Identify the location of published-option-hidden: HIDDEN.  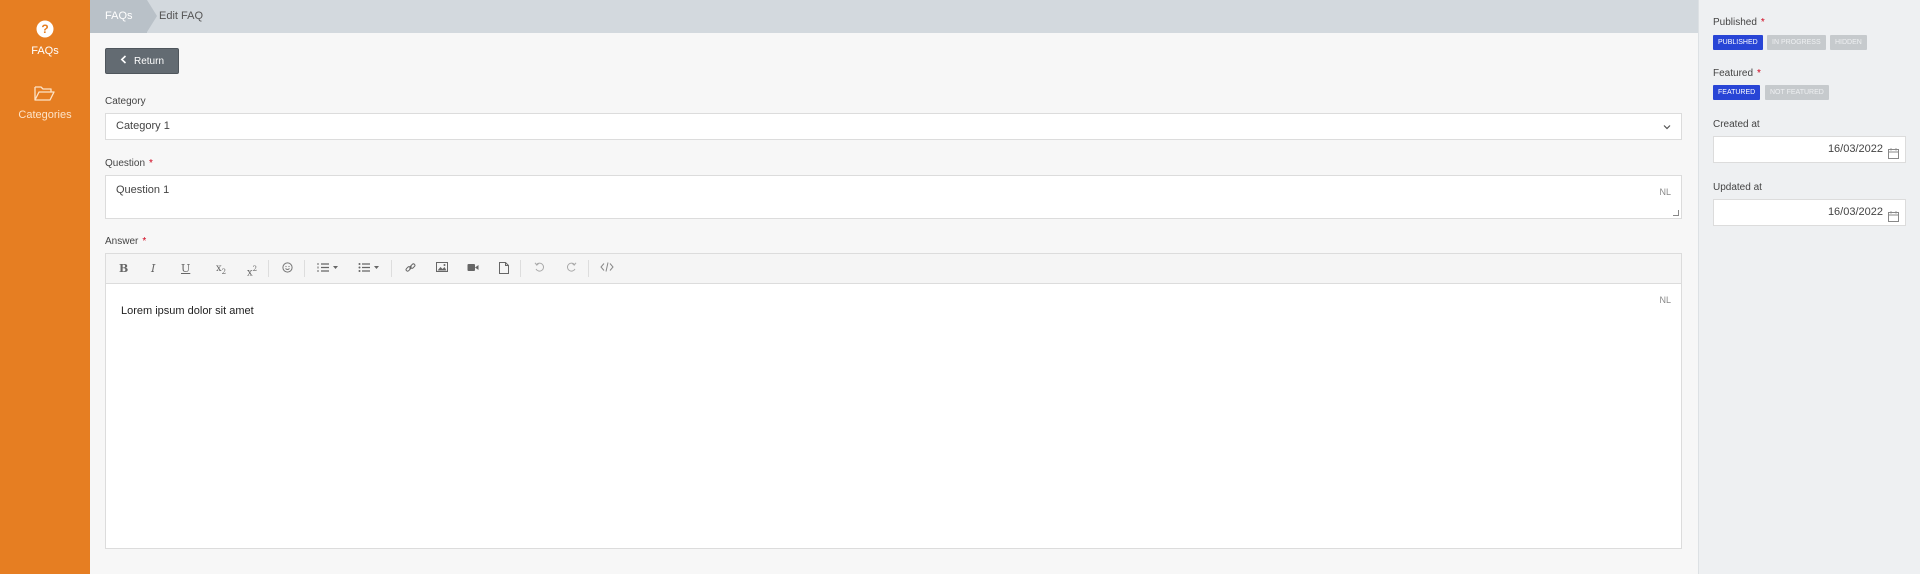
(1848, 42).